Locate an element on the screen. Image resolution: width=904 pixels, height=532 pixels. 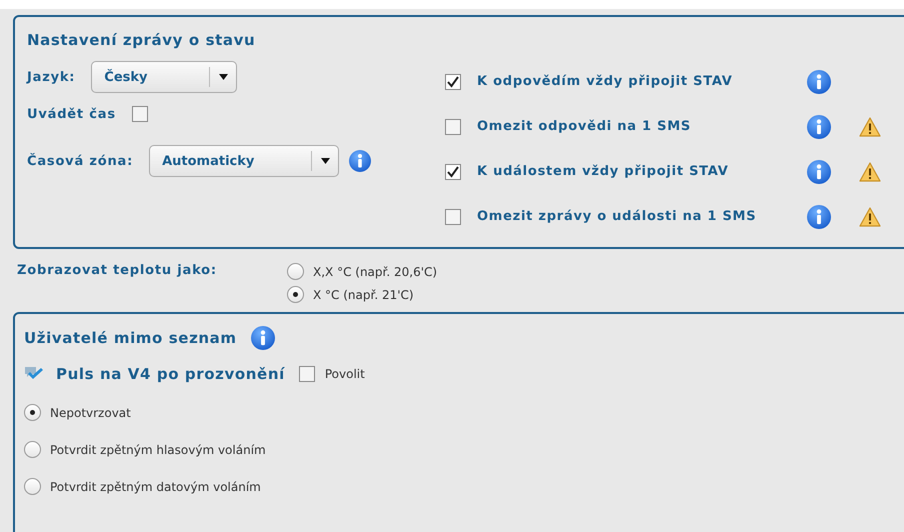
section-title: Puls na V4 po prozvonění is located at coordinates (170, 374).